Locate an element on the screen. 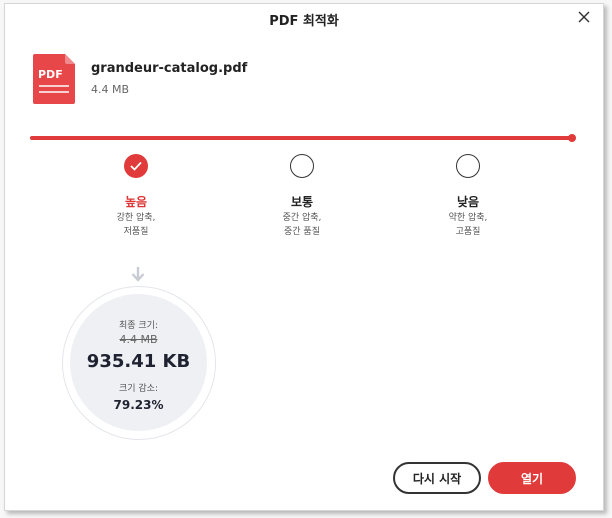  arrow-down-icon is located at coordinates (138, 276).